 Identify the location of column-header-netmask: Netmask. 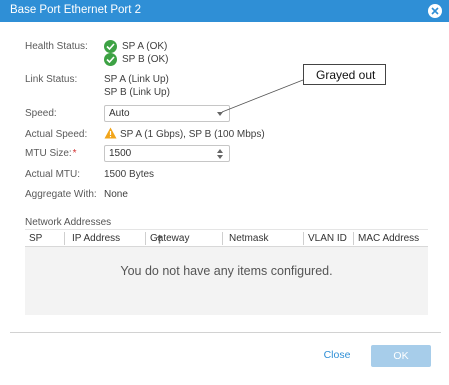
(248, 238).